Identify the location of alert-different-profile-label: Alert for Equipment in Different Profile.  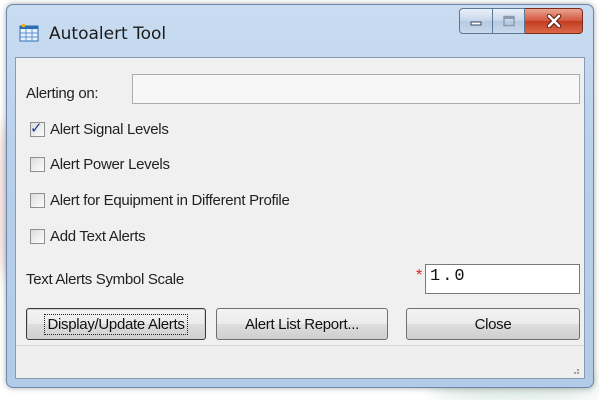
(170, 200).